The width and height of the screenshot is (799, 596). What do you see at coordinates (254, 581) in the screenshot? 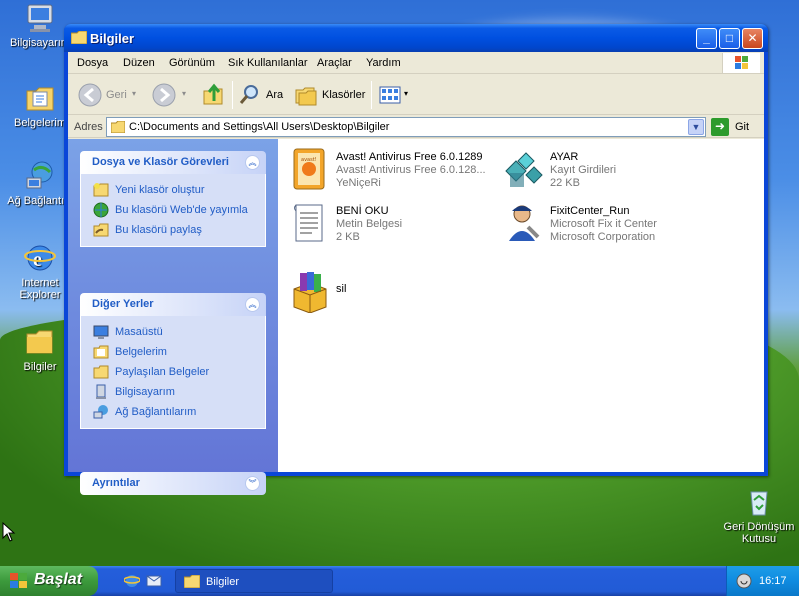
I see `taskbar-button-bilgiler: Bilgiler` at bounding box center [254, 581].